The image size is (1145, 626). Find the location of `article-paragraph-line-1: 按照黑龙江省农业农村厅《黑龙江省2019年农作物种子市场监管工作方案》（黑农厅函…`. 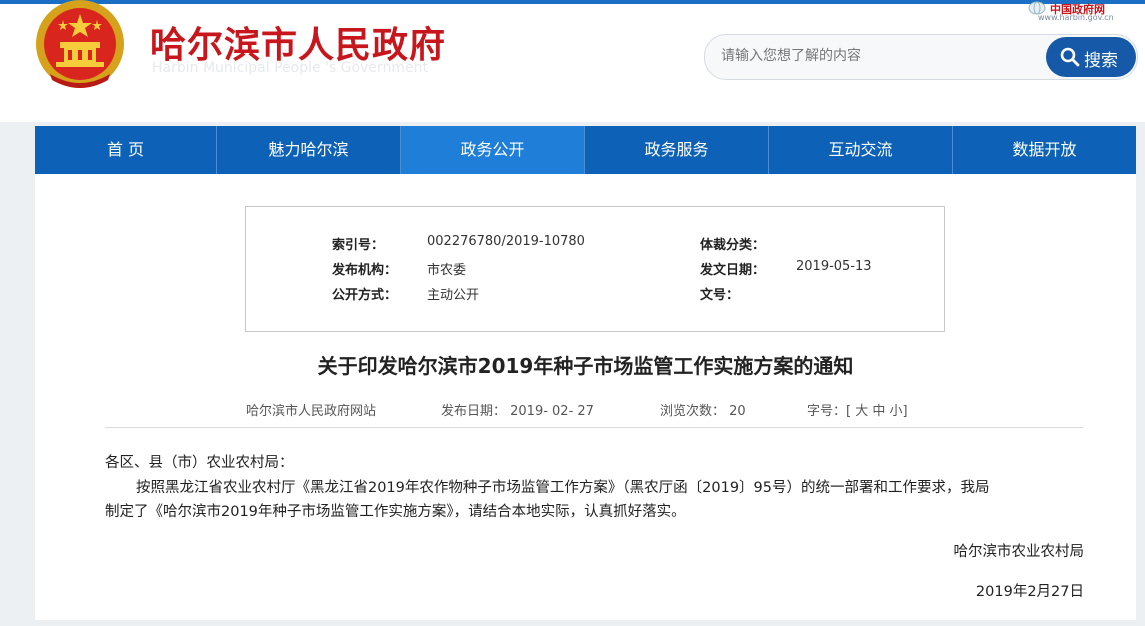

article-paragraph-line-1: 按照黑龙江省农业农村厅《黑龙江省2019年农作物种子市场监管工作方案》（黑农厅函… is located at coordinates (563, 488).